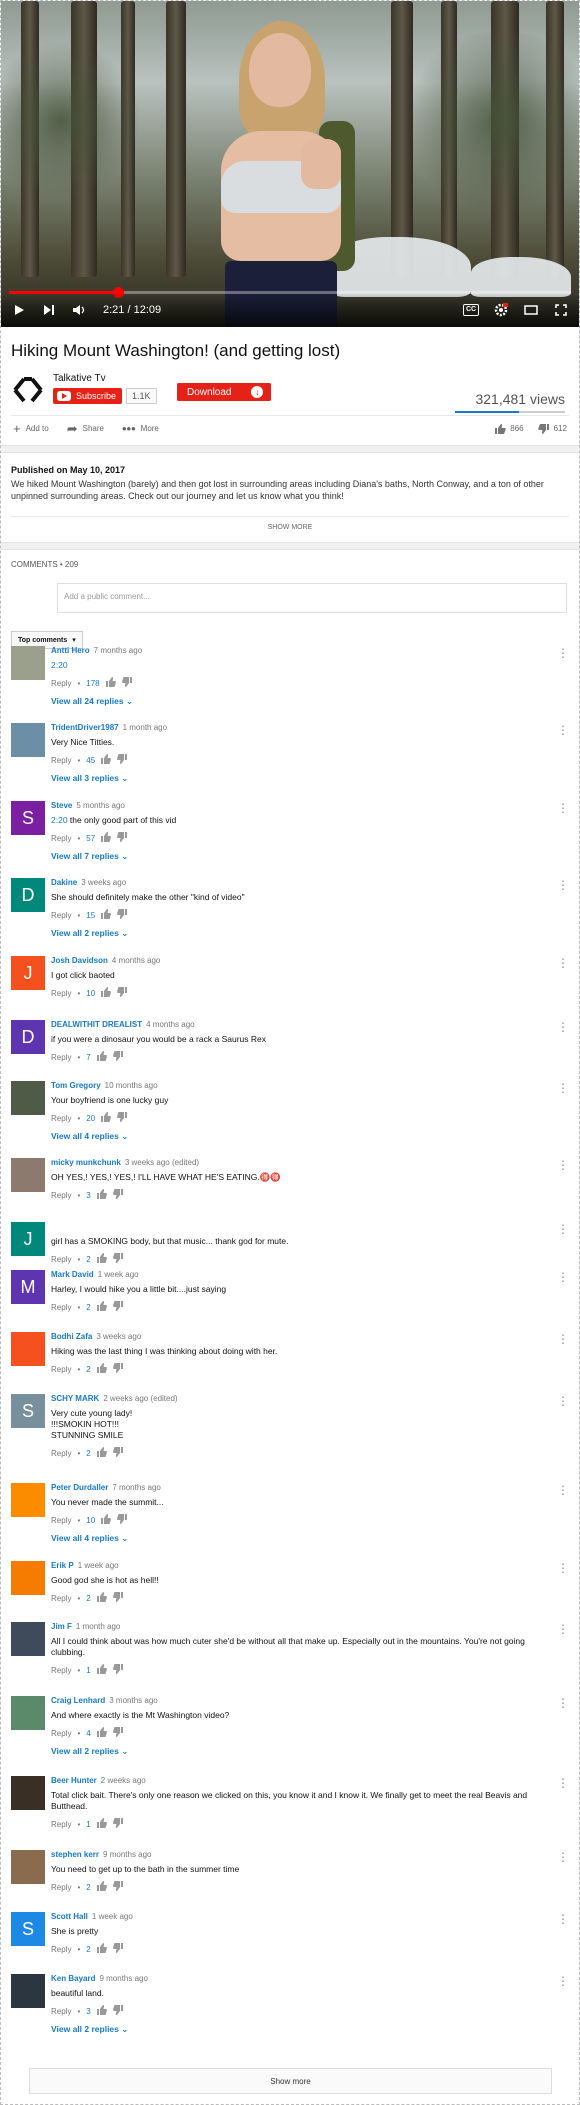  What do you see at coordinates (310, 778) in the screenshot?
I see `view-replies-link: View all 3 replies ⌄` at bounding box center [310, 778].